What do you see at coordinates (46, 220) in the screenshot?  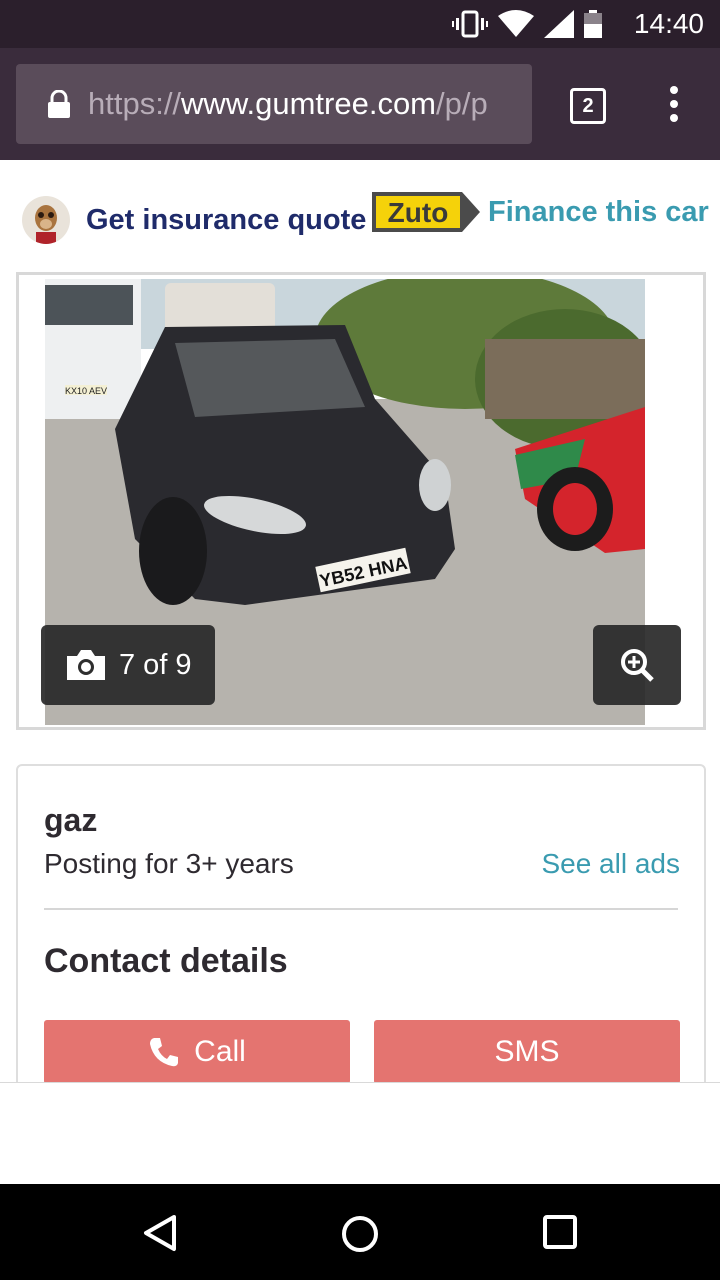 I see `meerkat-avatar` at bounding box center [46, 220].